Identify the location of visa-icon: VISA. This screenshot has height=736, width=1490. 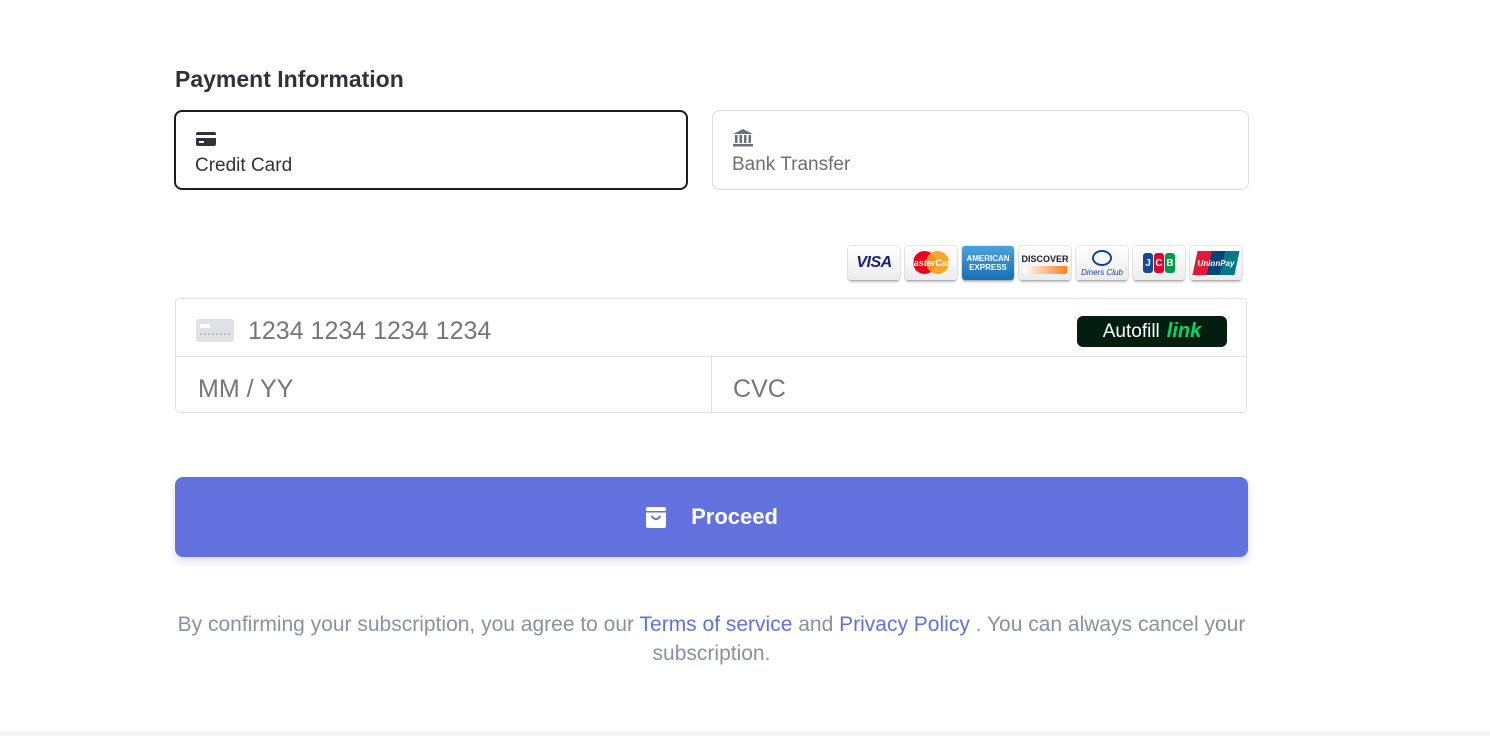
(874, 263).